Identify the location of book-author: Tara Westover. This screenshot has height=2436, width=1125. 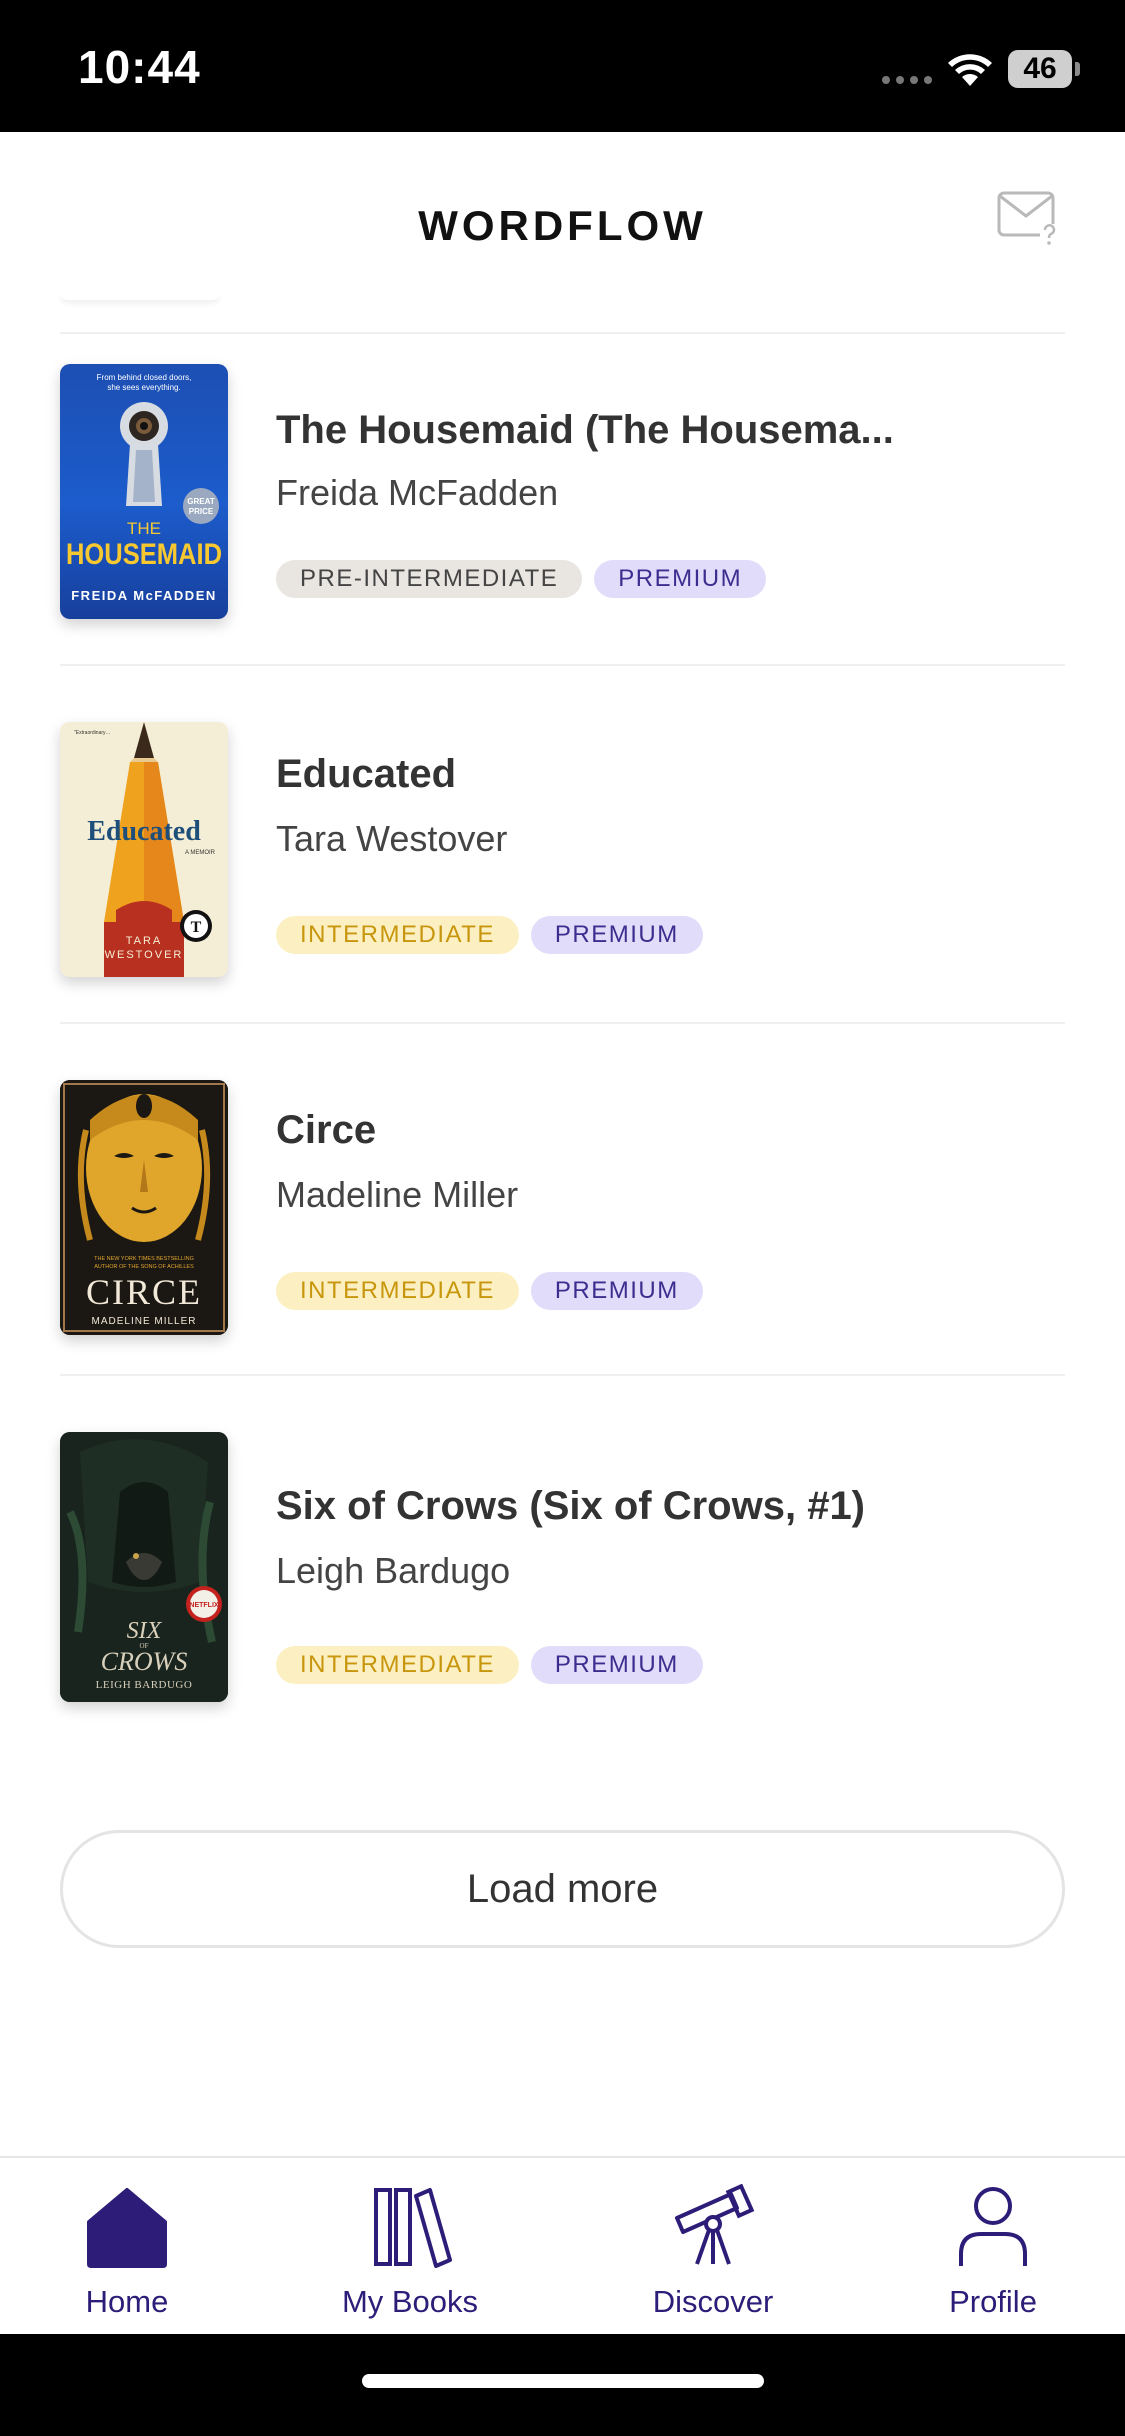
(392, 838).